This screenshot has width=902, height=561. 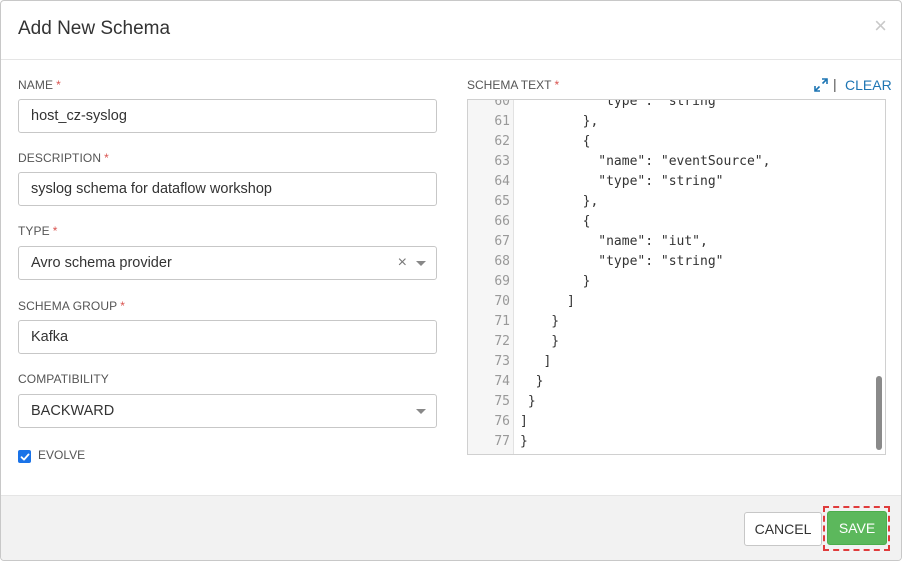 I want to click on dialog-title: Add New Schema, so click(x=94, y=28).